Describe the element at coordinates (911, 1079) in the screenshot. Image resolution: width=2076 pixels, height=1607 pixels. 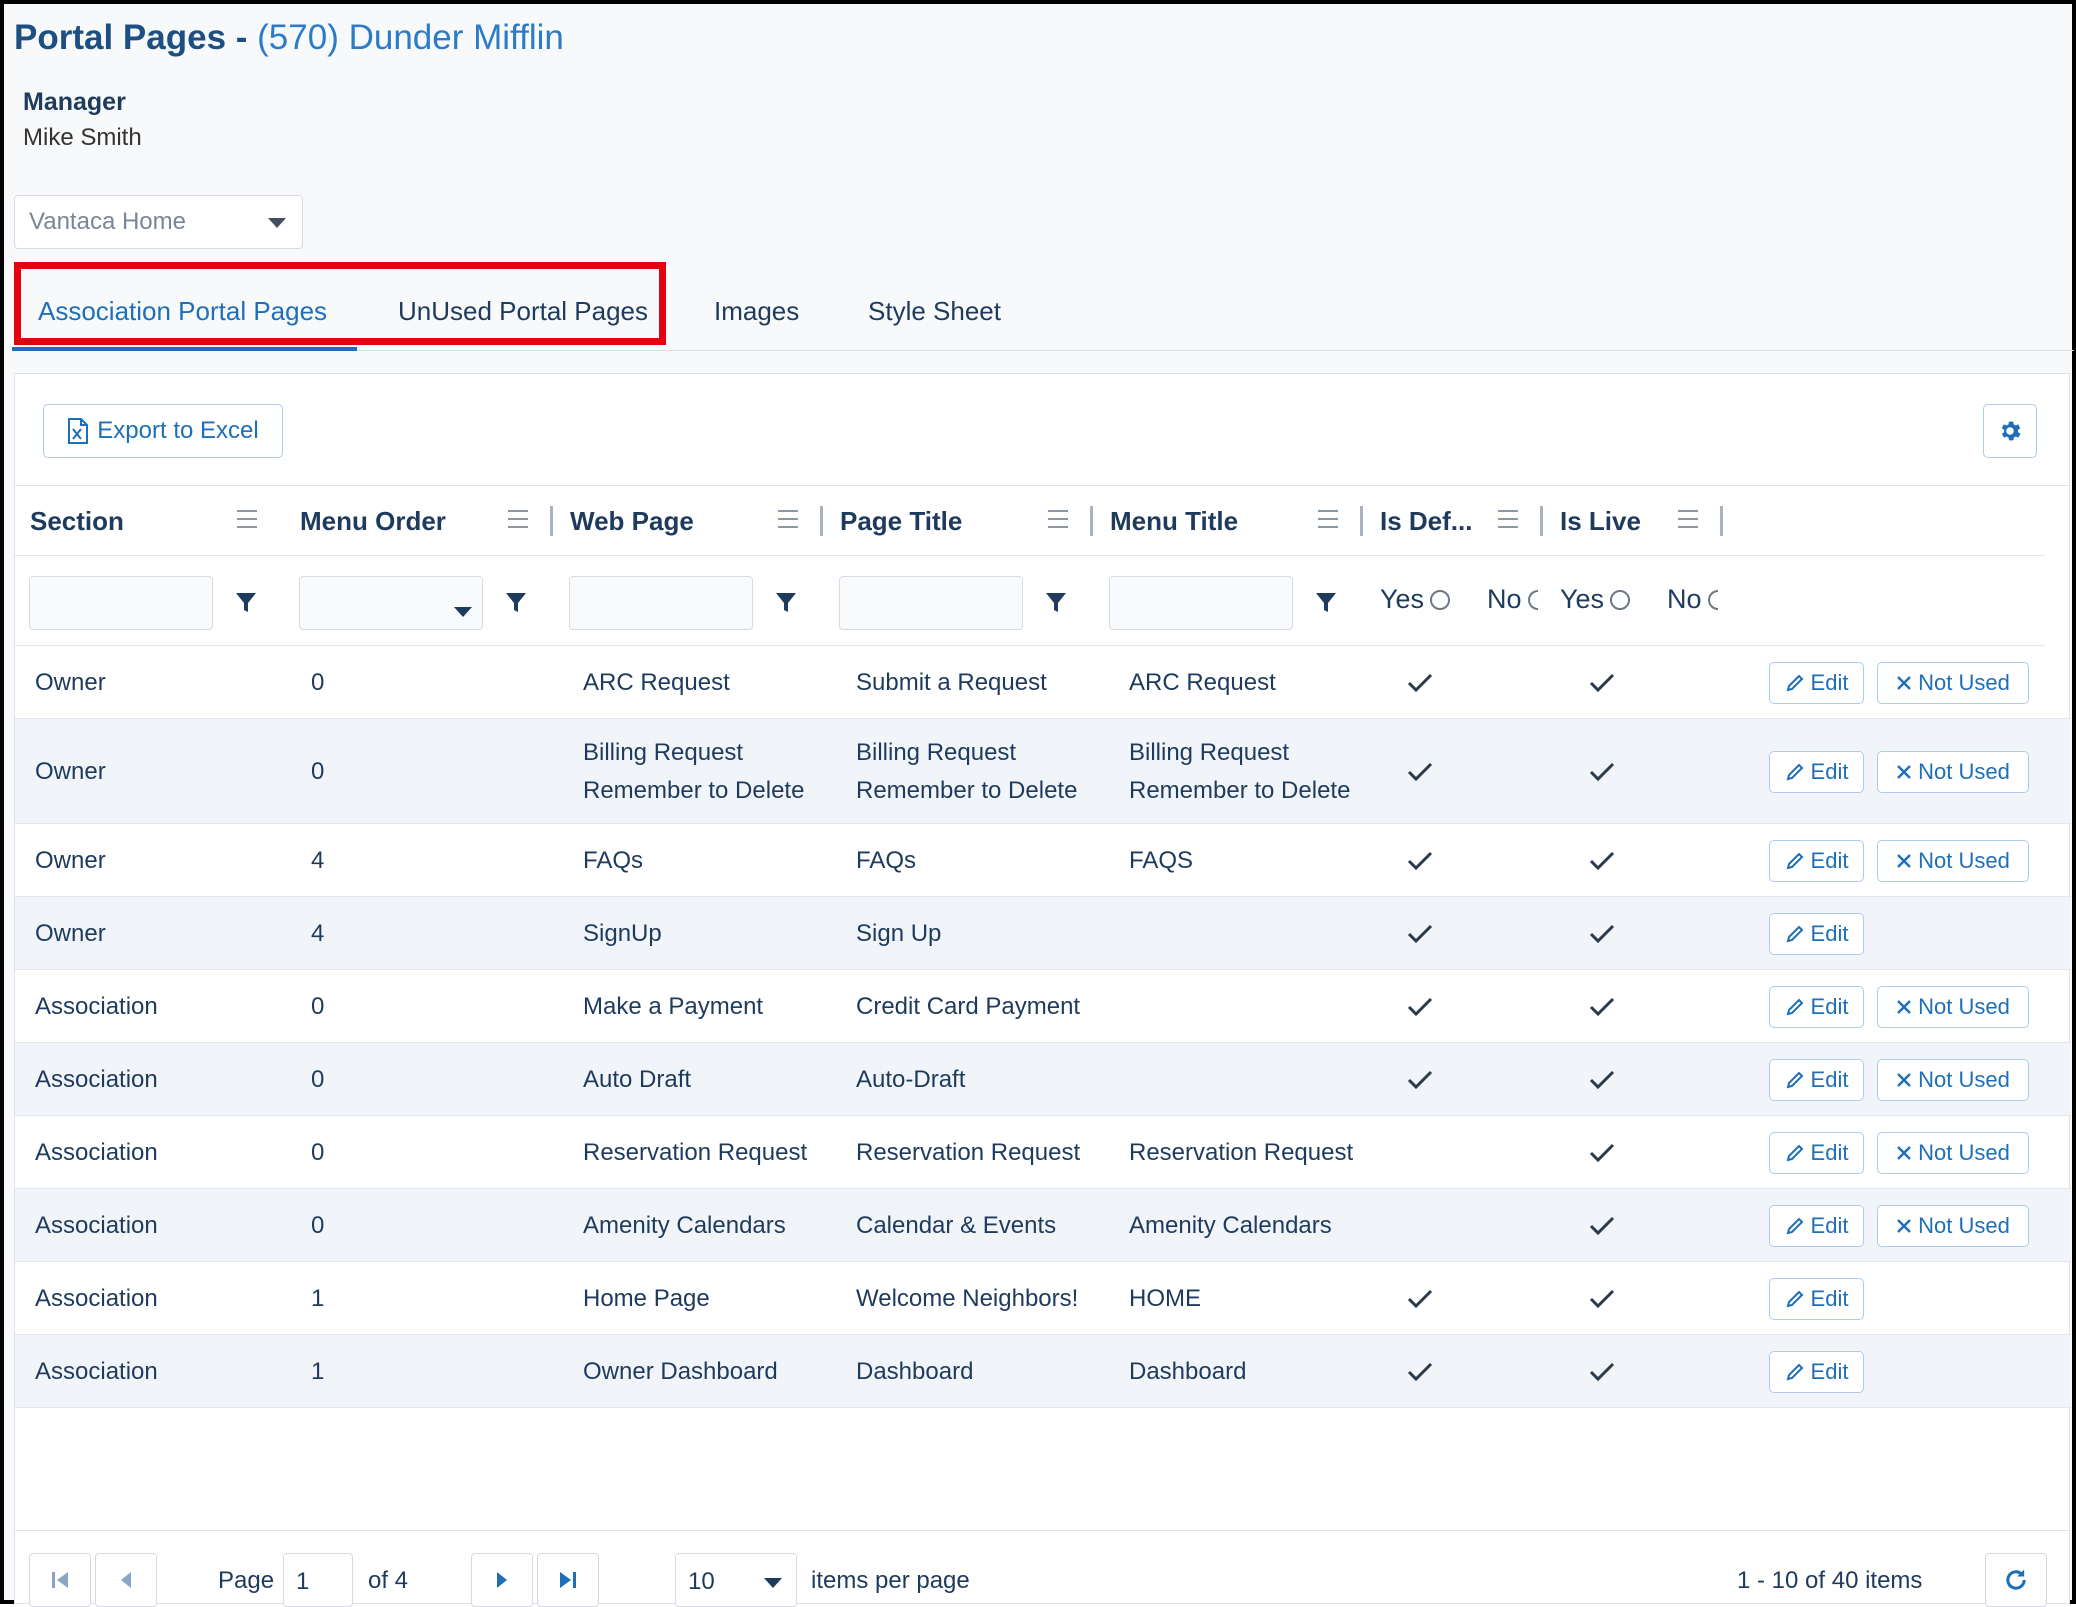
I see `page-title-cell: Auto-Draft` at that location.